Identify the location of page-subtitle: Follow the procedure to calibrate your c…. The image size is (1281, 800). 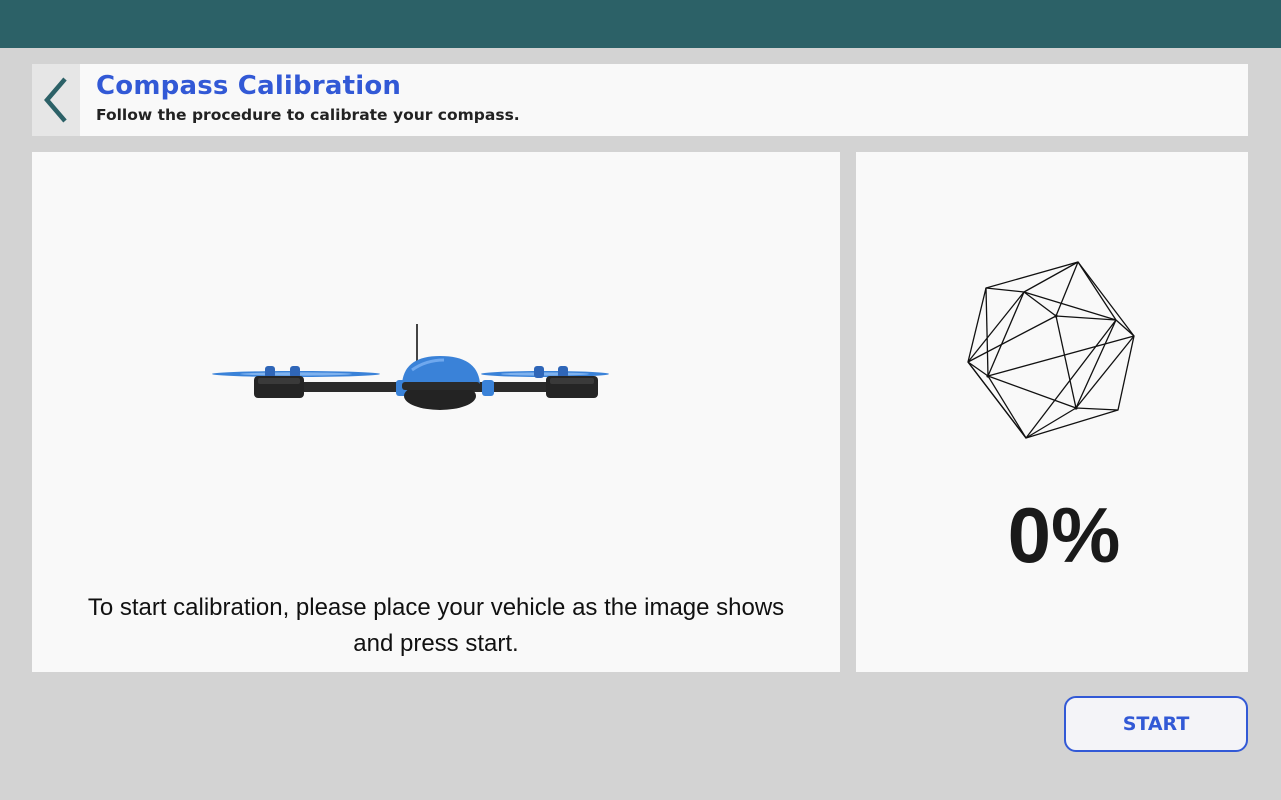
(308, 115).